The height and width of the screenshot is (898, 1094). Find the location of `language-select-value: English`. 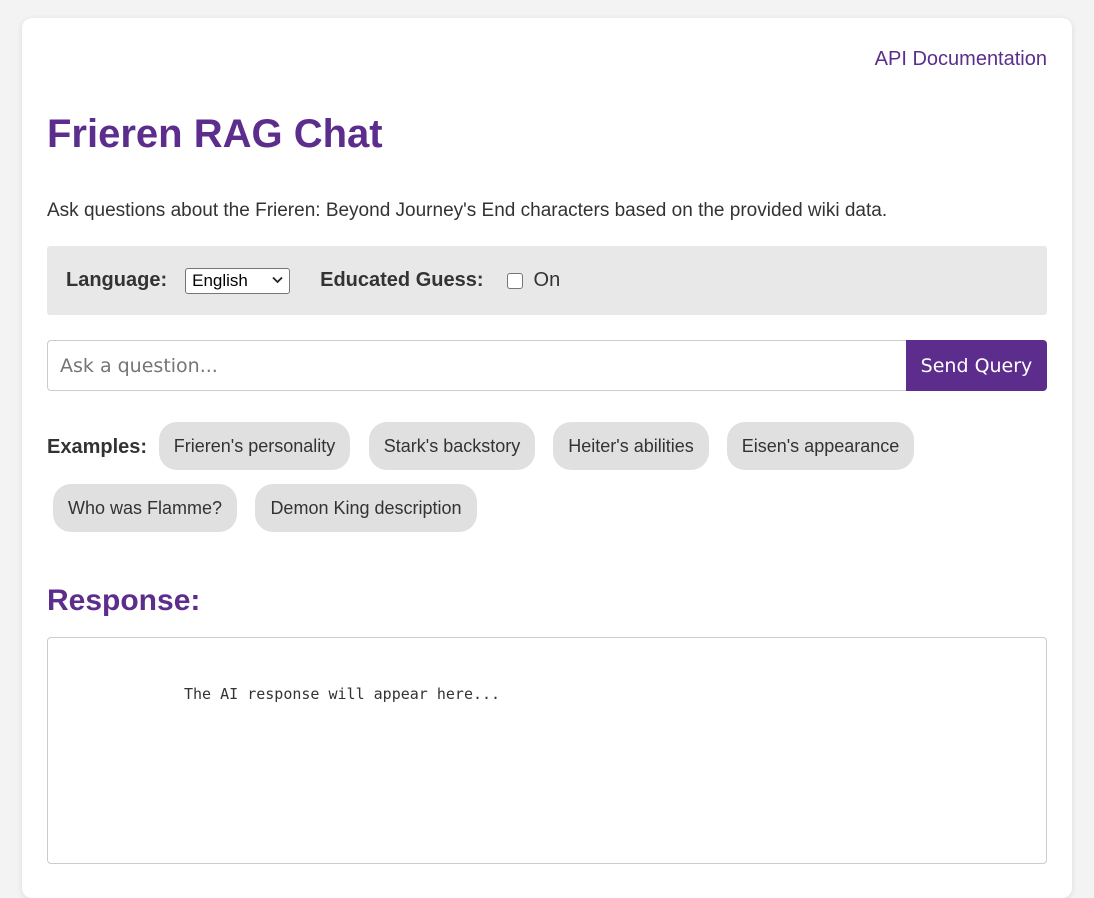

language-select-value: English is located at coordinates (220, 280).